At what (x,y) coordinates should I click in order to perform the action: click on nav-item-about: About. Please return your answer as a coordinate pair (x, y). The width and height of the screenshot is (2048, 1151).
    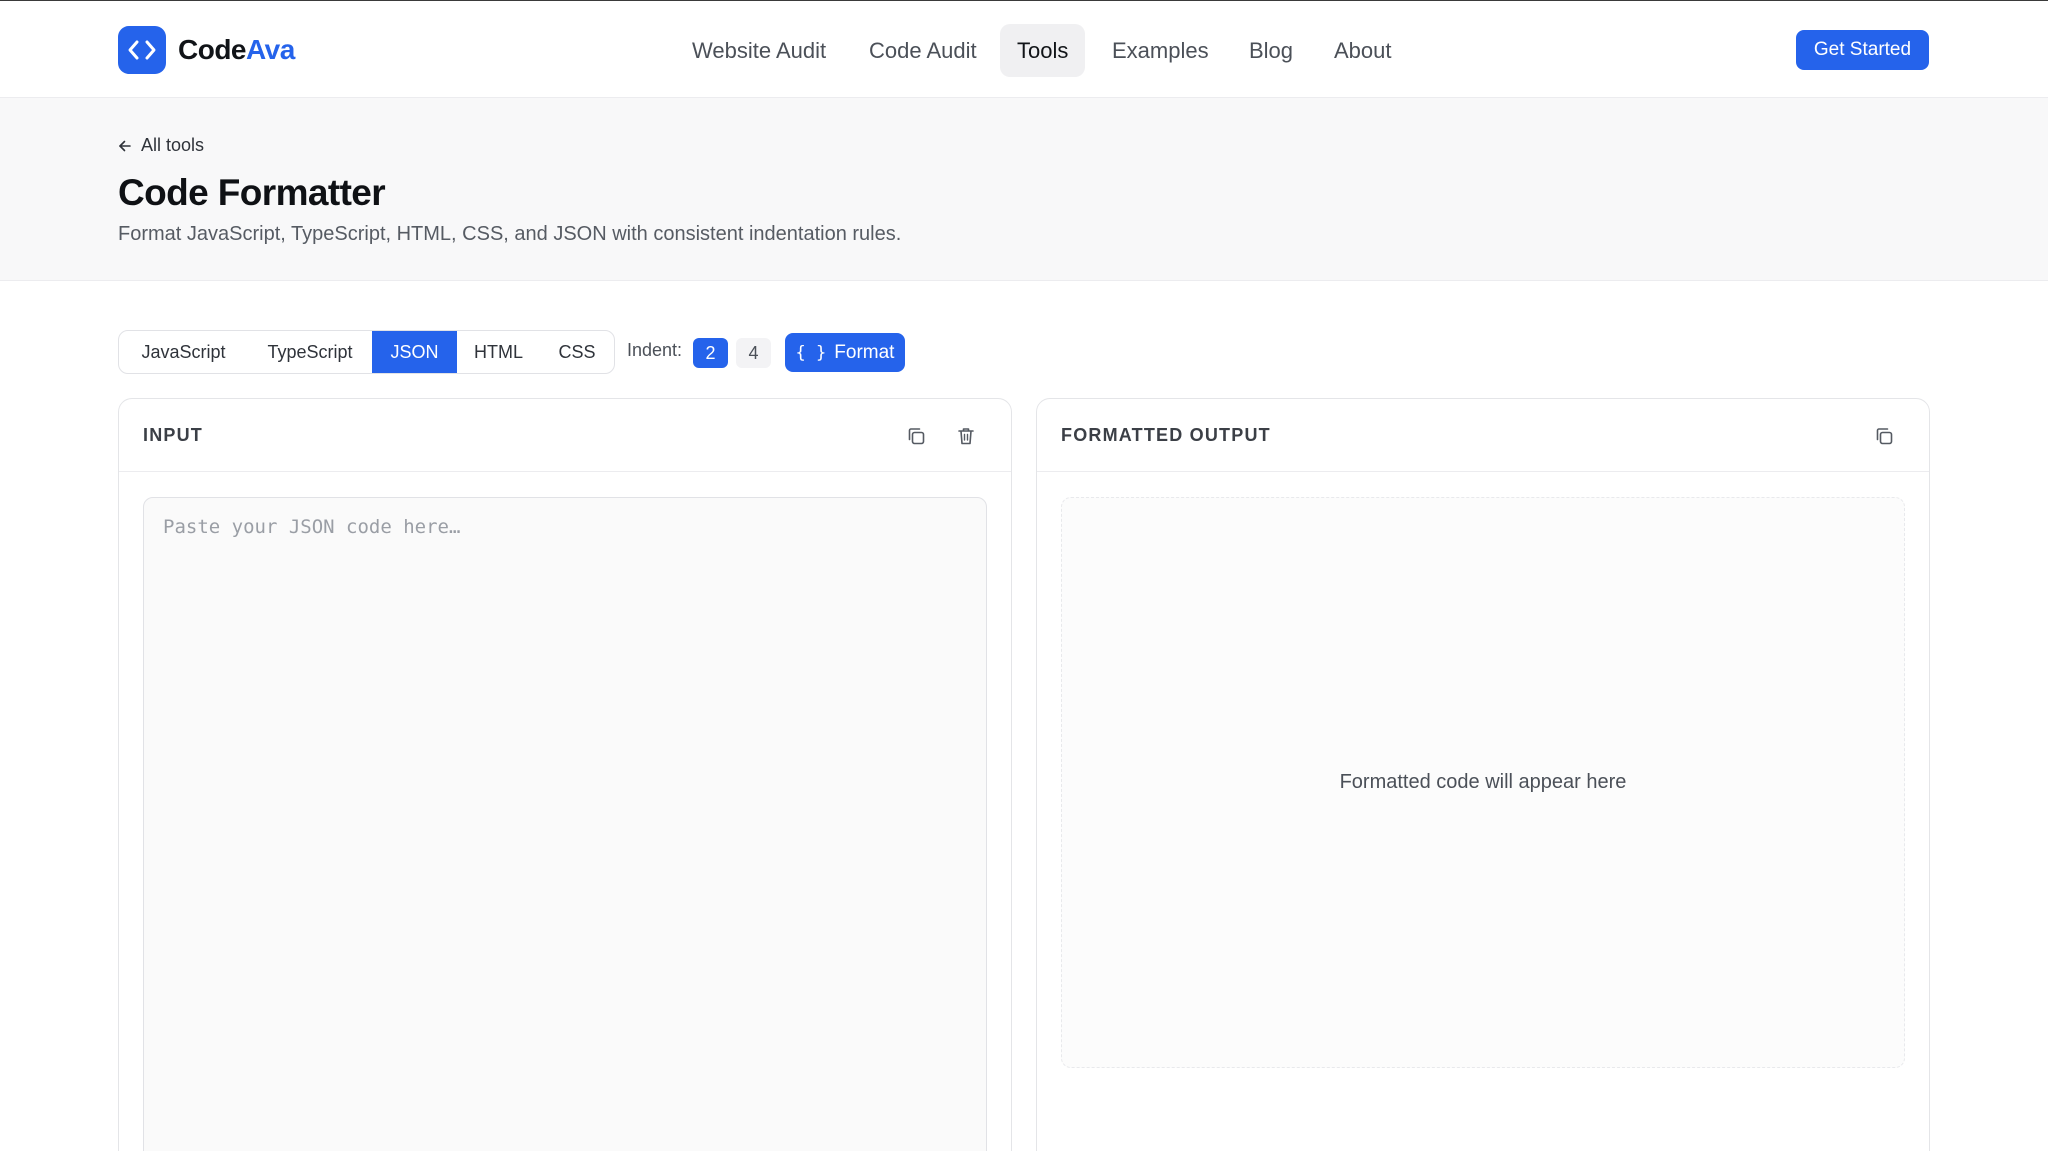
    Looking at the image, I should click on (1363, 50).